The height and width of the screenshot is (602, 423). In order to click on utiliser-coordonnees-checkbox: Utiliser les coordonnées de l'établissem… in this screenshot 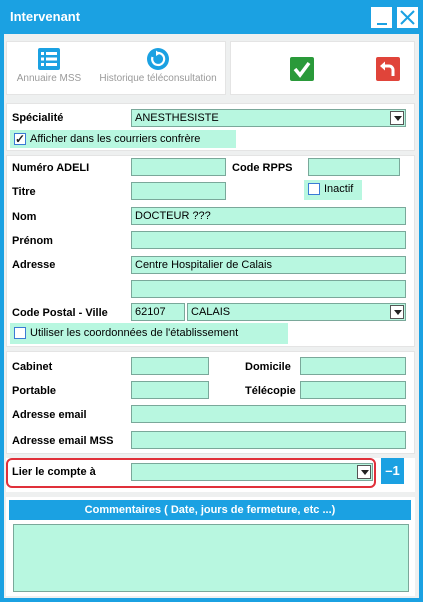, I will do `click(149, 333)`.